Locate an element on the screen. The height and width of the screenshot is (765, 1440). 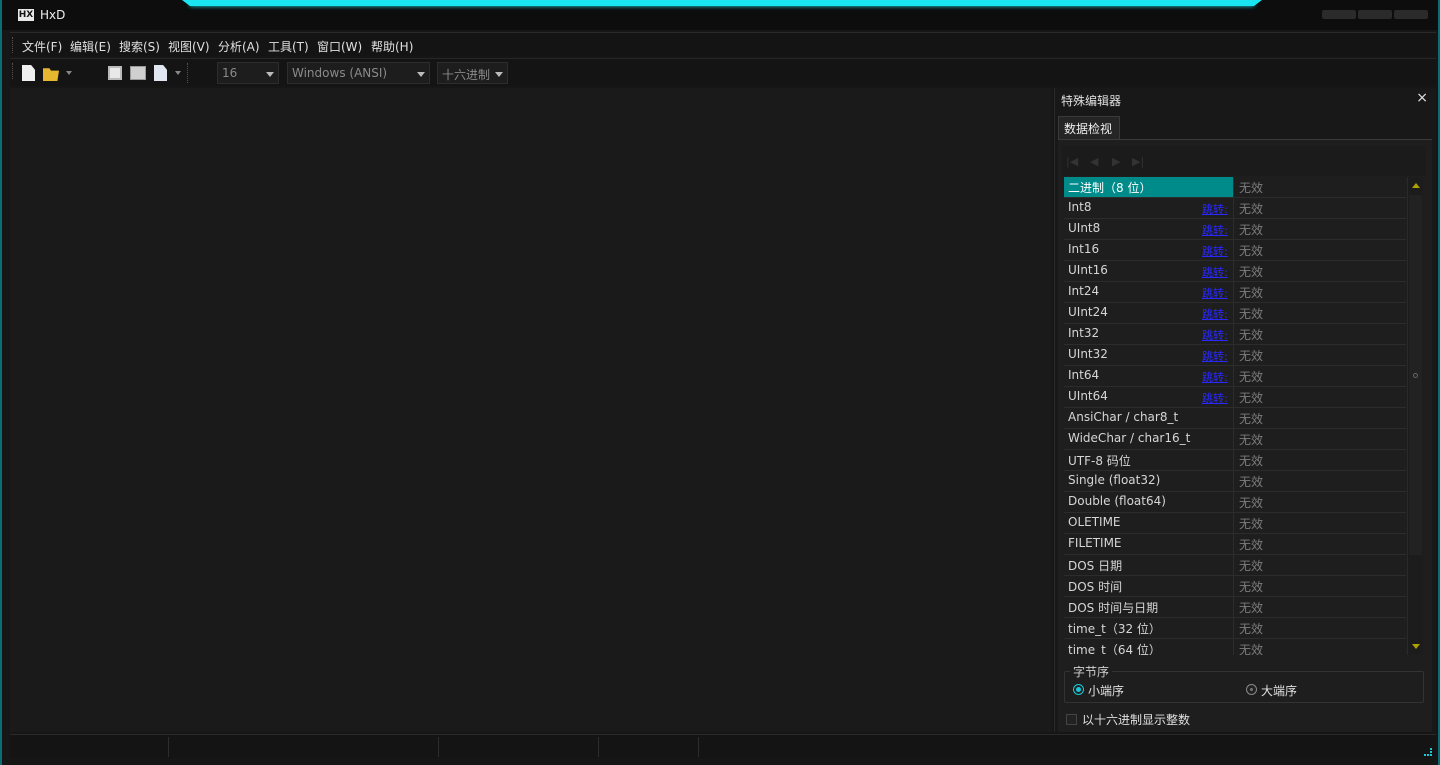
inspector-row: UInt8 跳转: 无效 is located at coordinates (1235, 229).